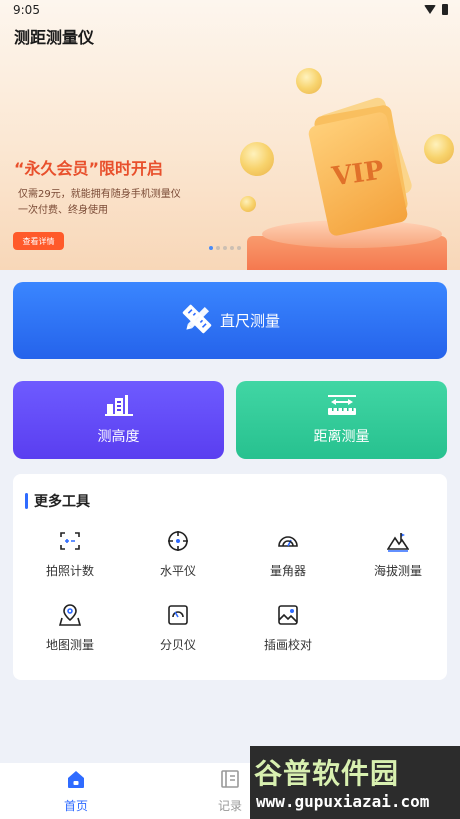 Image resolution: width=460 pixels, height=819 pixels. Describe the element at coordinates (249, 321) in the screenshot. I see `ruler-measure-label: 直尺测量` at that location.